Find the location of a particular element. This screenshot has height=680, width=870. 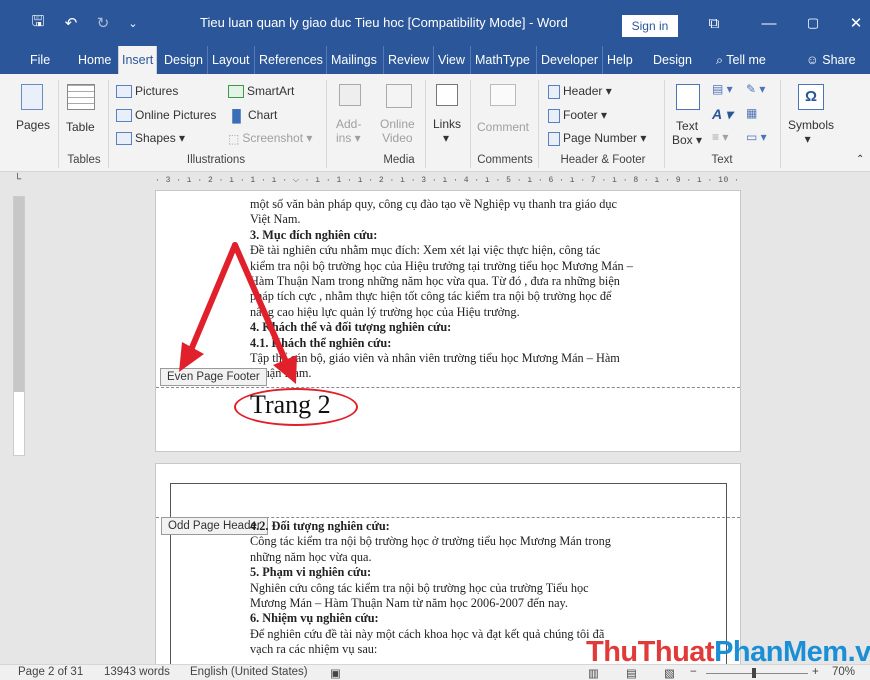

quick-parts-icon: ▤ ▾ is located at coordinates (722, 89).